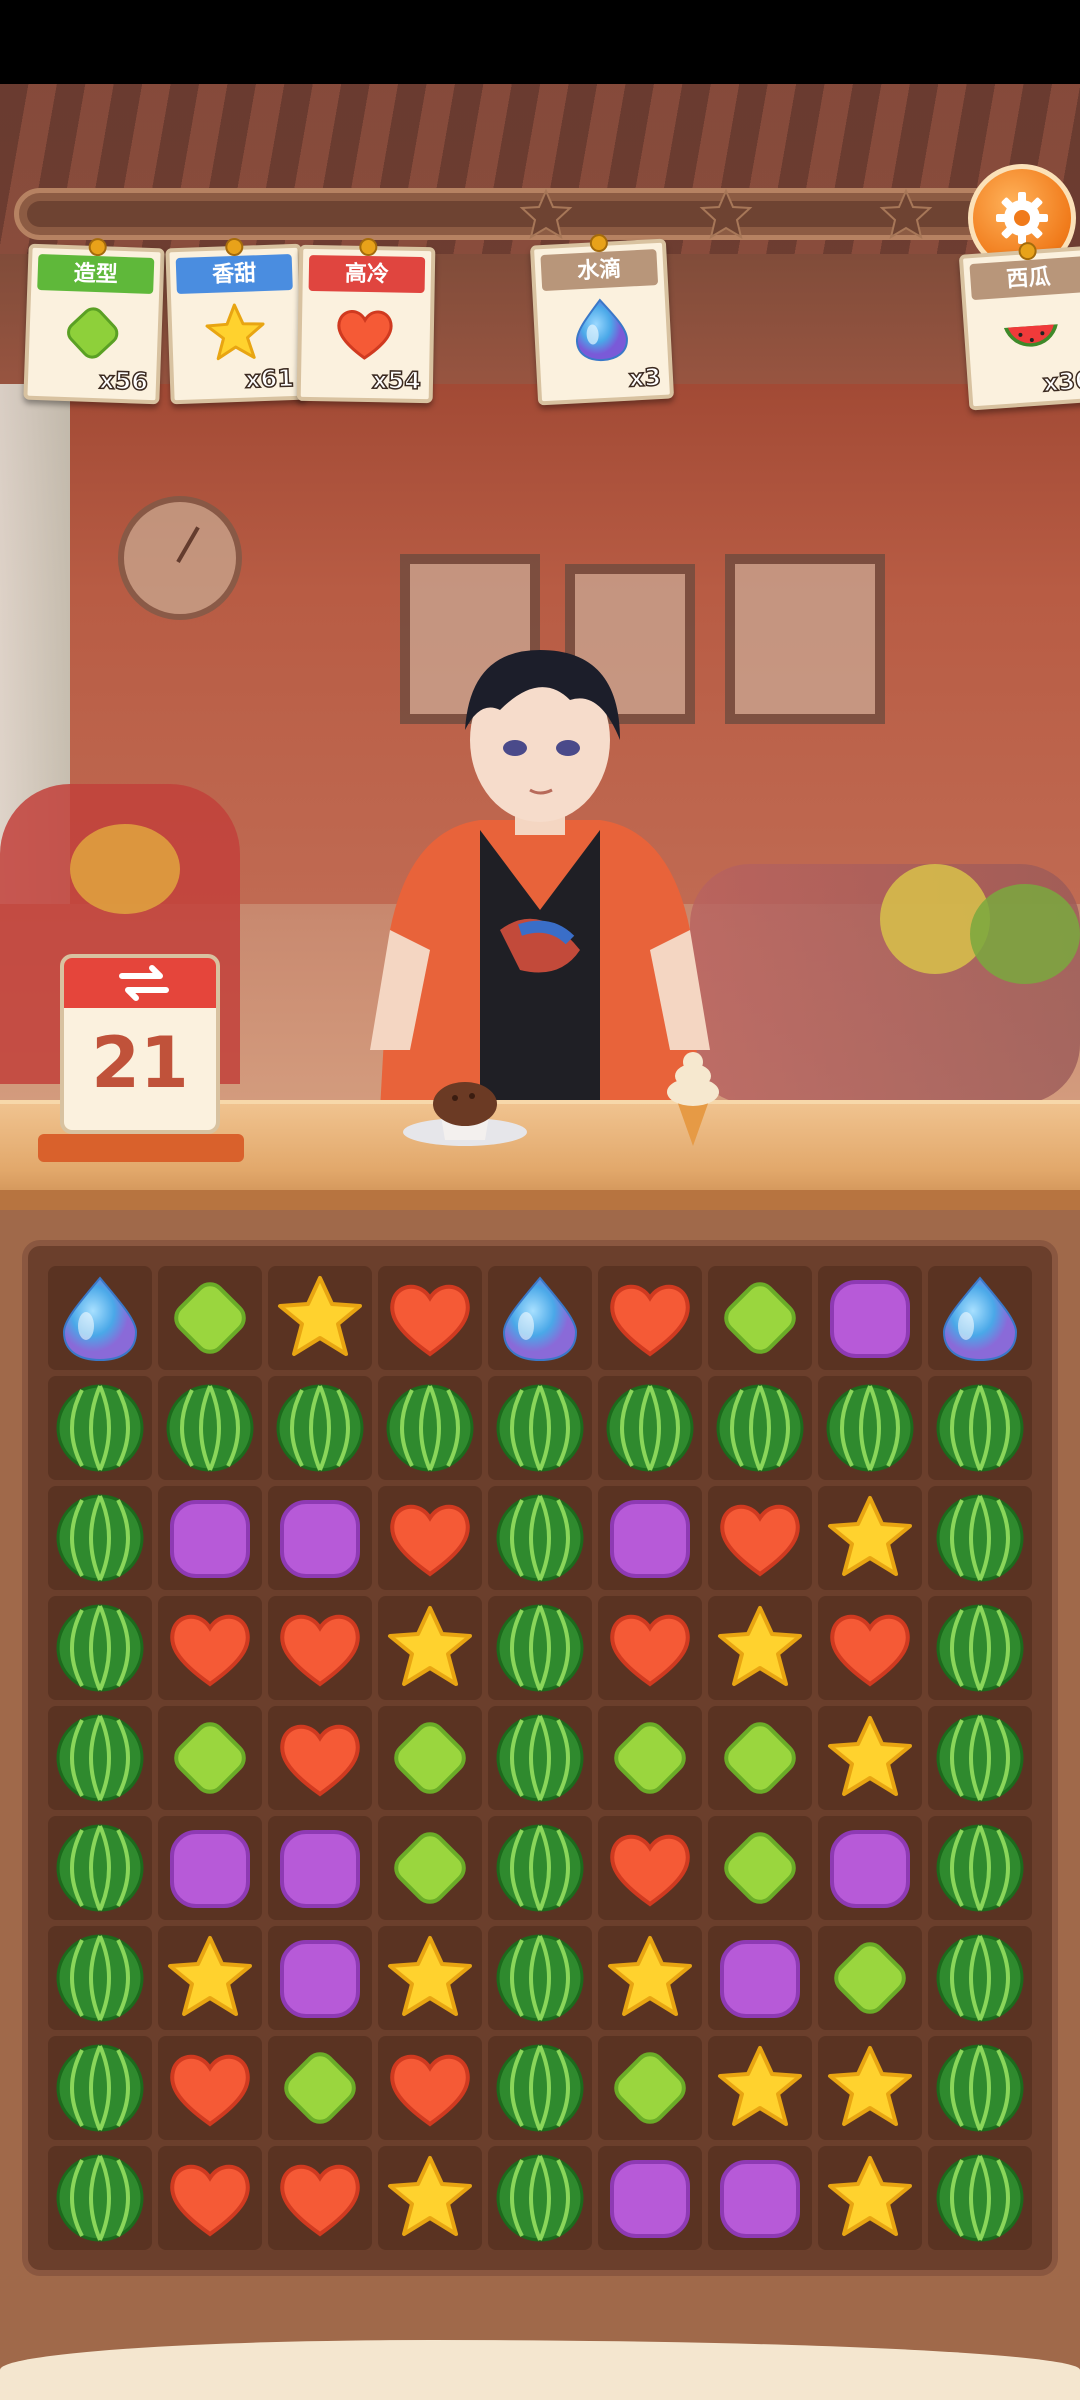 Image resolution: width=1080 pixels, height=2400 pixels. What do you see at coordinates (540, 42) in the screenshot?
I see `status-bar` at bounding box center [540, 42].